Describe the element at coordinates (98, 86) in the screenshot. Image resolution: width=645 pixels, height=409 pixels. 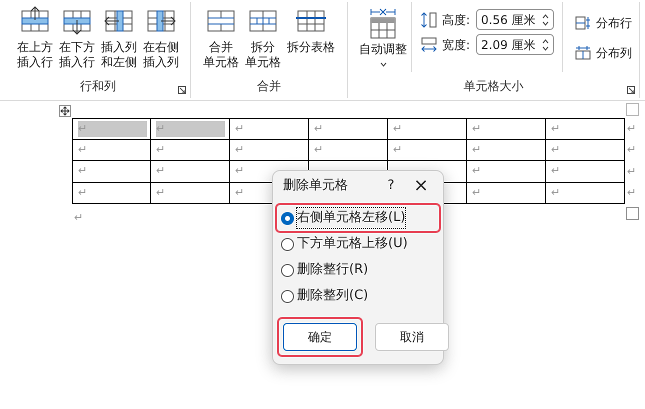
I see `group-label: 行和列` at that location.